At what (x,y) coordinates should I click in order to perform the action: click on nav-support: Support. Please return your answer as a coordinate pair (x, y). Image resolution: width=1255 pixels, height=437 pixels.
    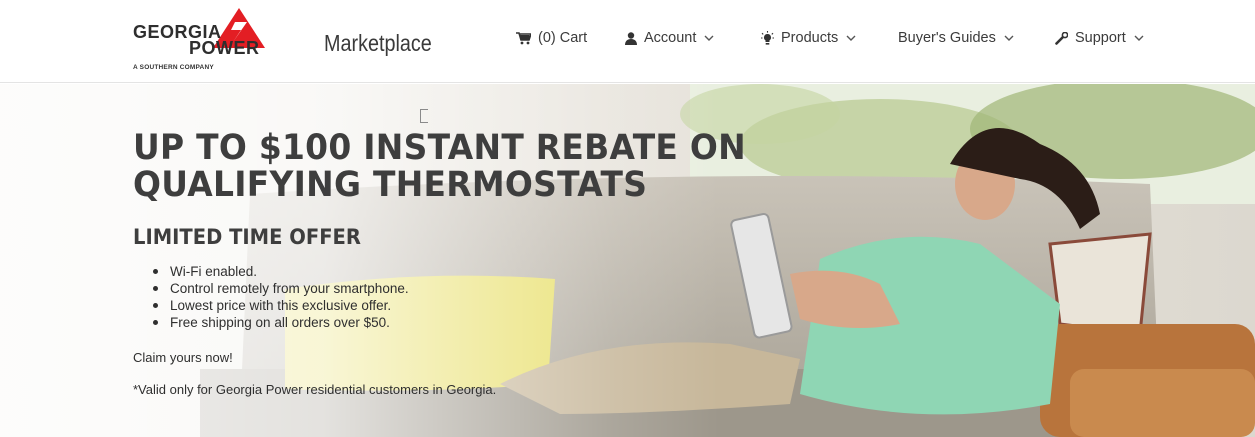
    Looking at the image, I should click on (1099, 38).